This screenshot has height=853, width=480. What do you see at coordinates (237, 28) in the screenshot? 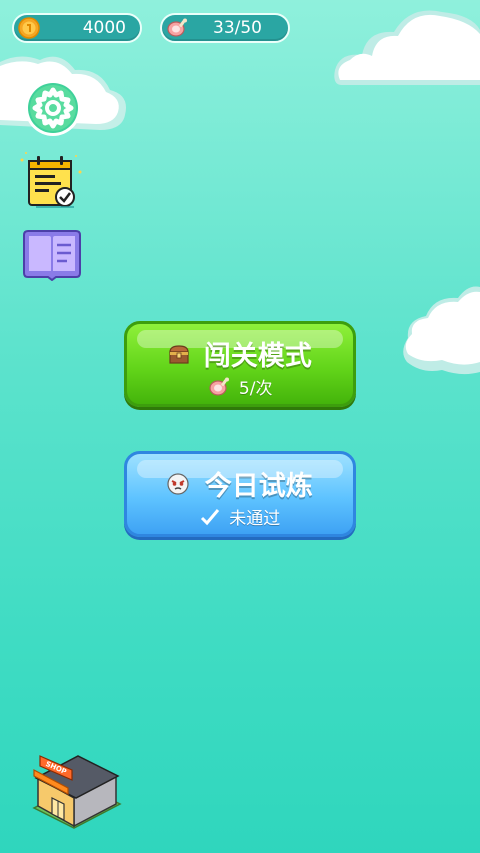
I see `stamina-value: 33/50` at bounding box center [237, 28].